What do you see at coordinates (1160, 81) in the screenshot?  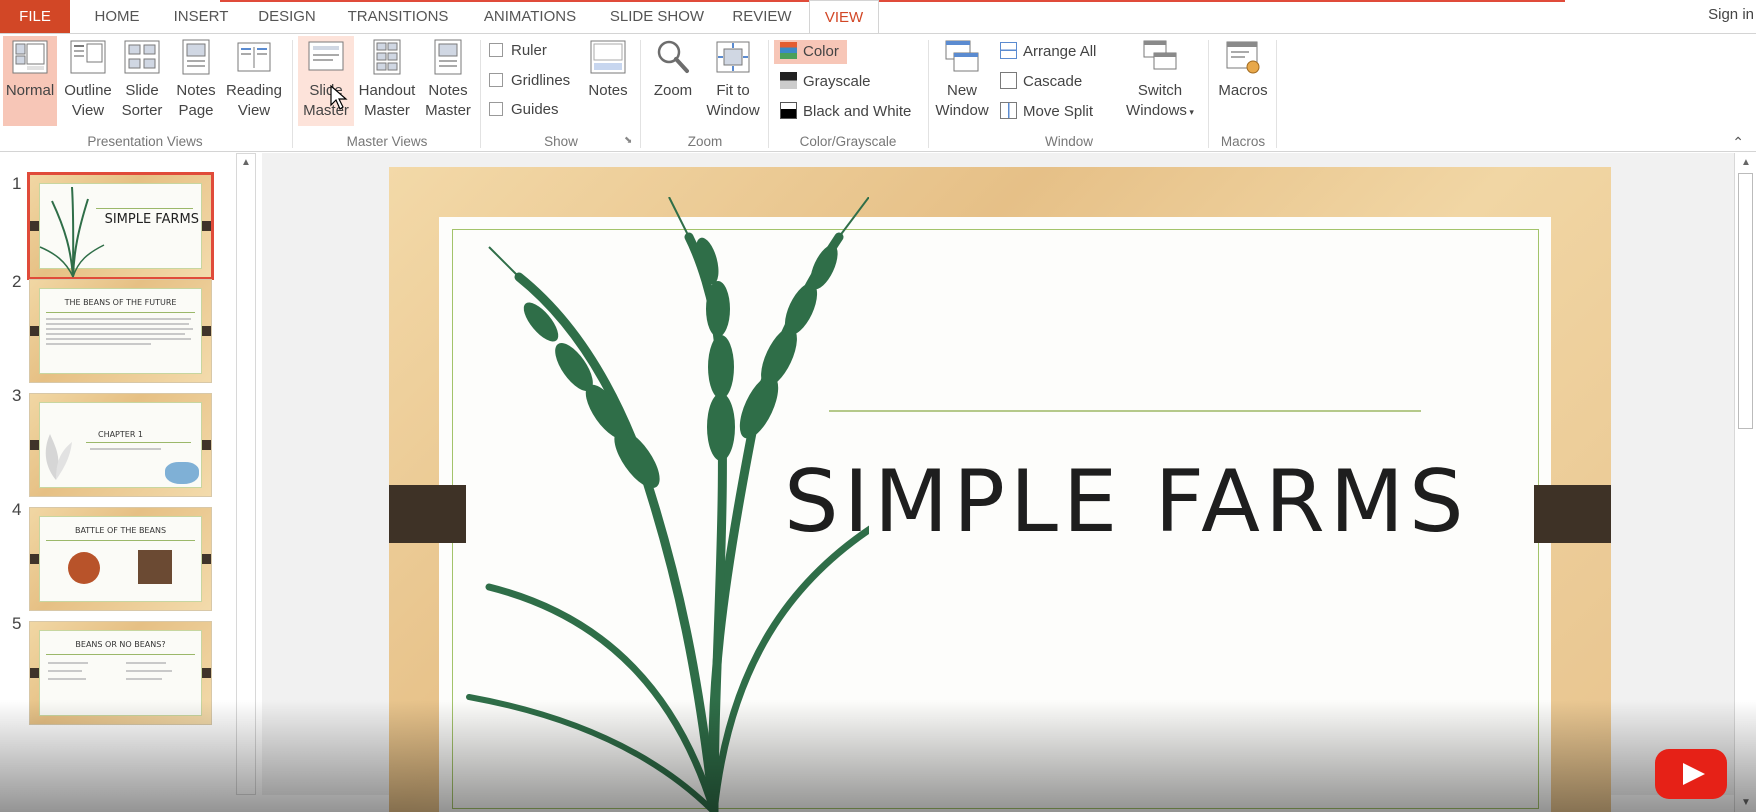 I see `switch-windows-button: Switch Windows ▾` at bounding box center [1160, 81].